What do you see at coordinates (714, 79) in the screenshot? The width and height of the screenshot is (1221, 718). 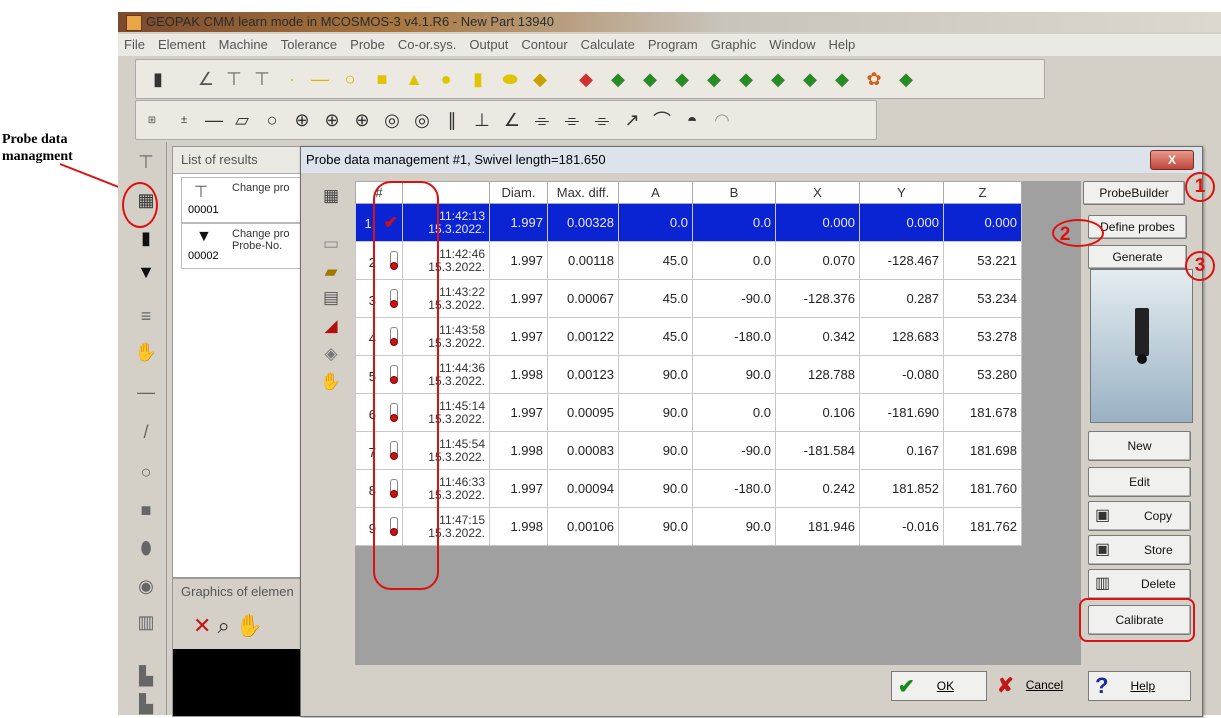 I see `angle-rel-icon: ◆` at bounding box center [714, 79].